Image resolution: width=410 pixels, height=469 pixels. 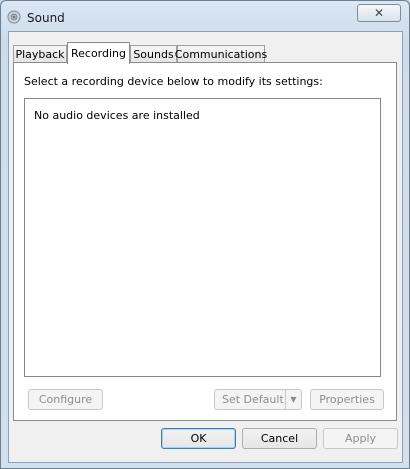 I want to click on button-label: Set Default, so click(x=253, y=399).